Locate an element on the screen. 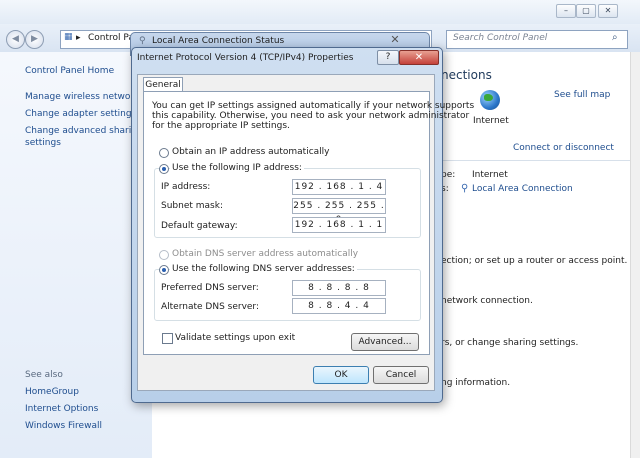 The width and height of the screenshot is (640, 458). scrollbar is located at coordinates (635, 255).